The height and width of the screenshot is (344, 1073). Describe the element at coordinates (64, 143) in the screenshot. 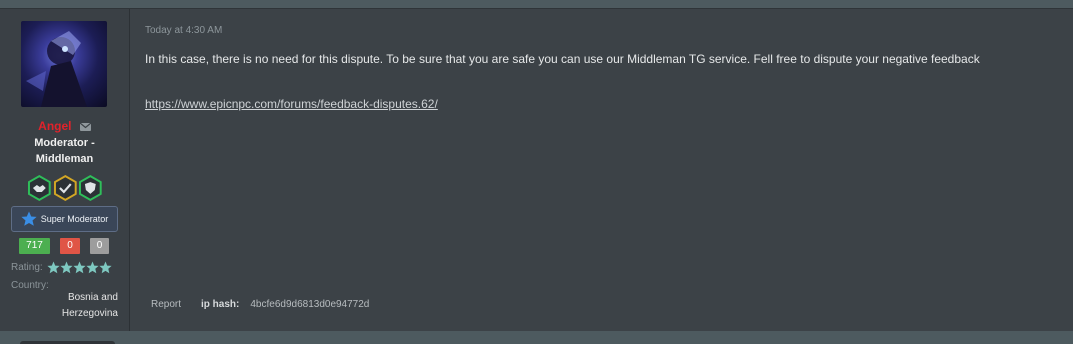

I see `user-title-line1: Moderator -` at that location.